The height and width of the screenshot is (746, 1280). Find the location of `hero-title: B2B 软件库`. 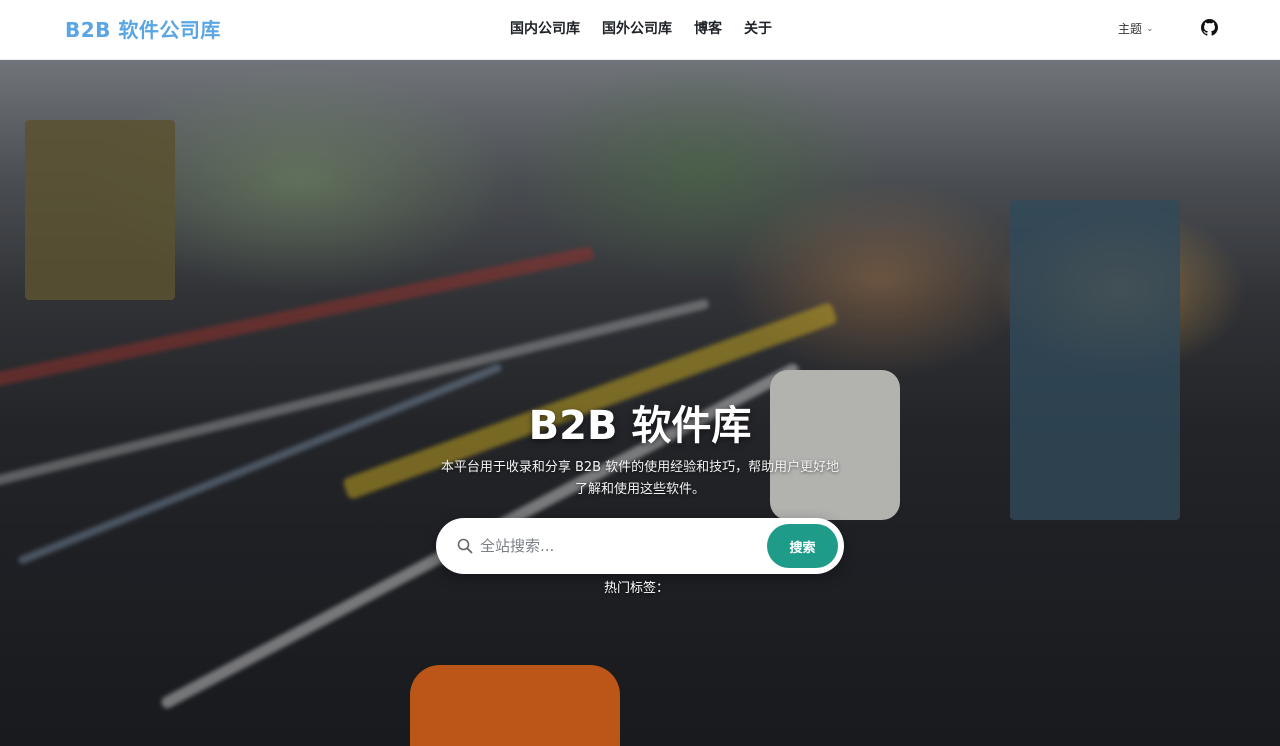

hero-title: B2B 软件库 is located at coordinates (640, 426).